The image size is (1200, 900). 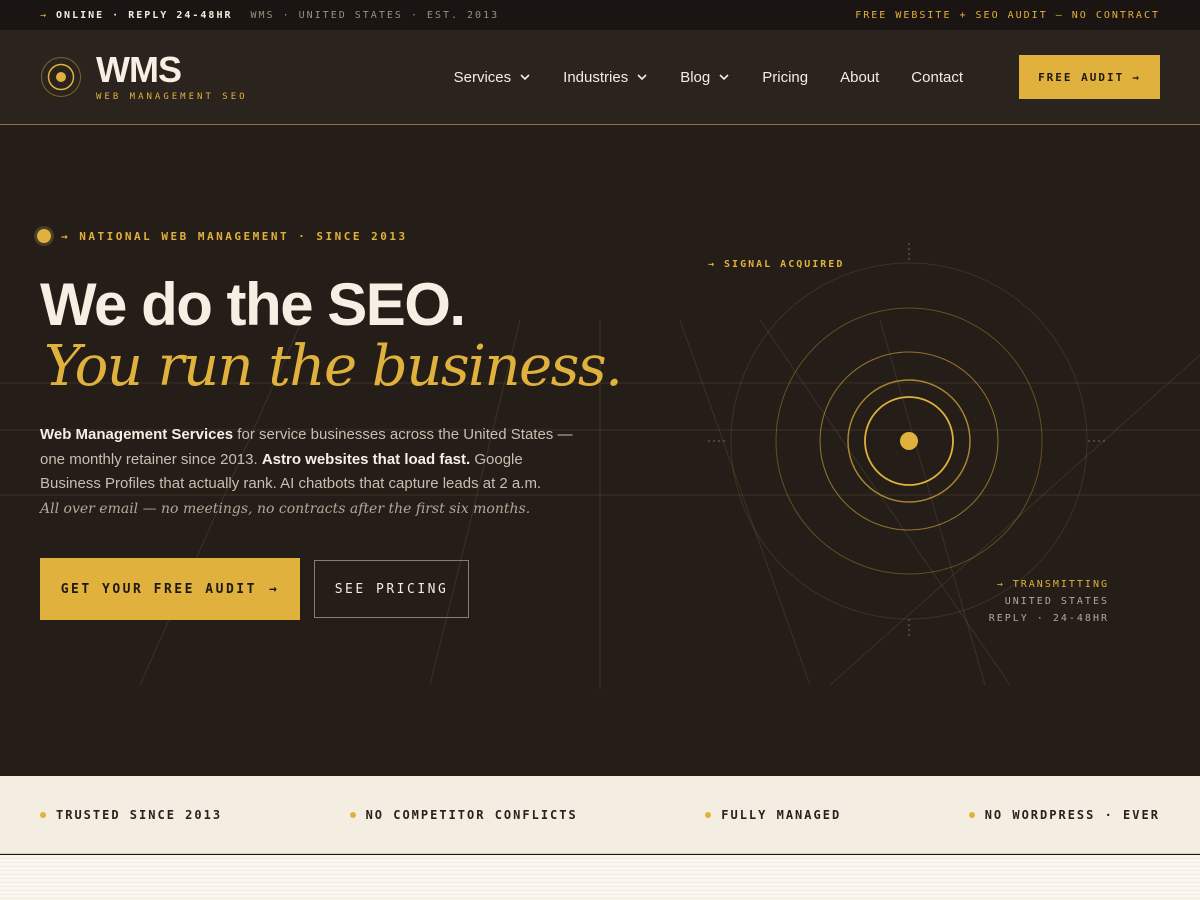 I want to click on trust-item: TRUSTED SINCE 2013, so click(x=131, y=815).